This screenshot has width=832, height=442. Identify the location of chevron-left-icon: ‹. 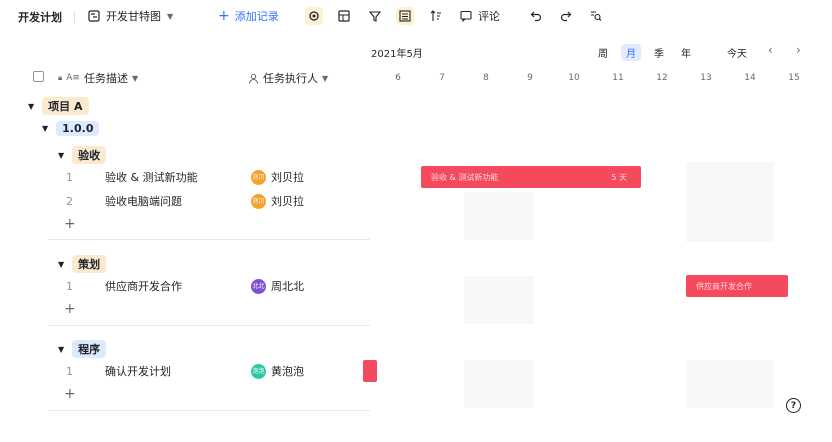
(770, 50).